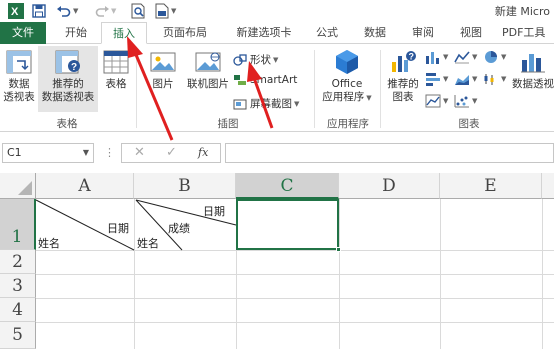 The height and width of the screenshot is (349, 554). What do you see at coordinates (214, 211) in the screenshot?
I see `cell-b1-date: 日期` at bounding box center [214, 211].